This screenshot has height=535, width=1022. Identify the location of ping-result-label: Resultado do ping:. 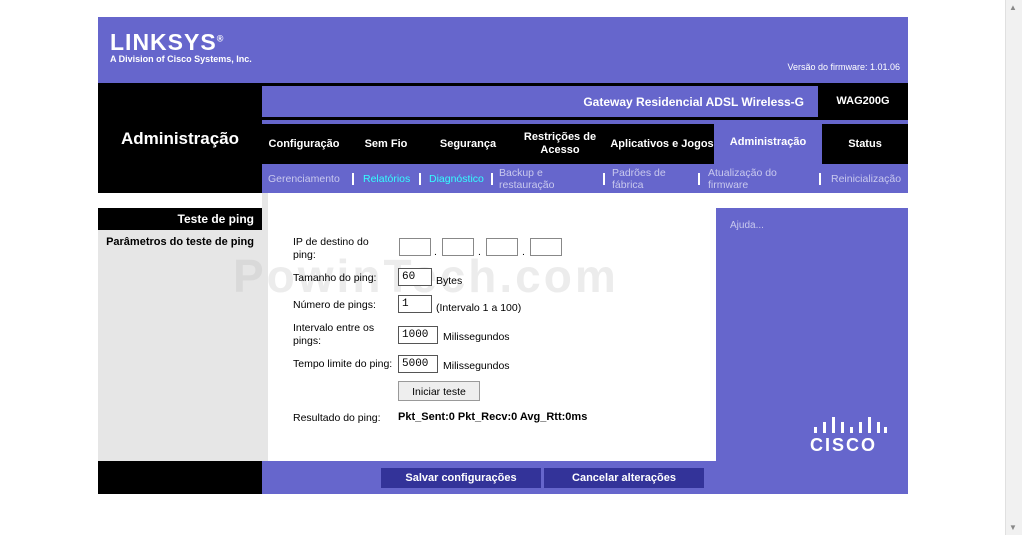
(337, 418).